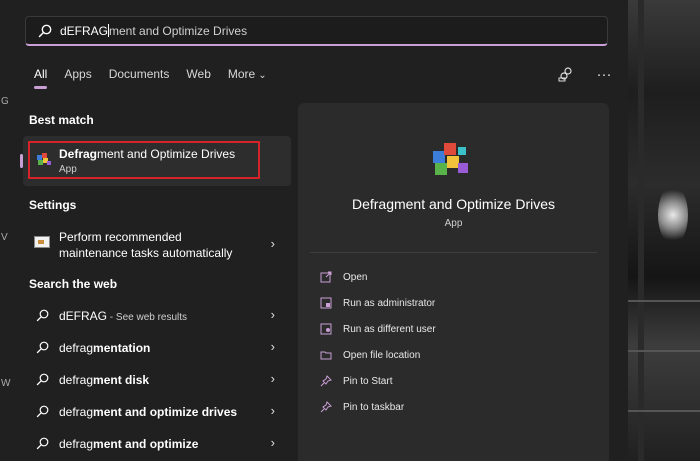  Describe the element at coordinates (389, 303) in the screenshot. I see `action-label: Run as administrator` at that location.